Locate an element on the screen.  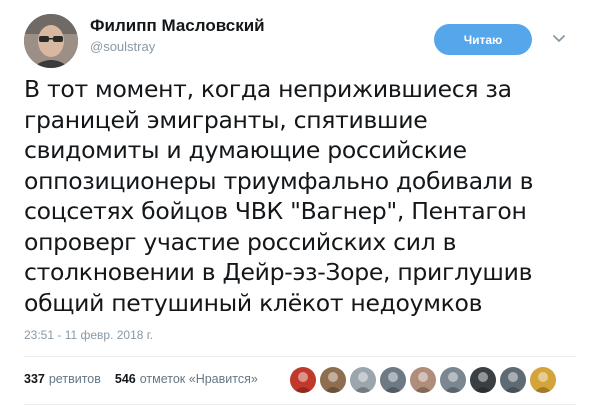
likes-label: отметок «Нравится» is located at coordinates (198, 379).